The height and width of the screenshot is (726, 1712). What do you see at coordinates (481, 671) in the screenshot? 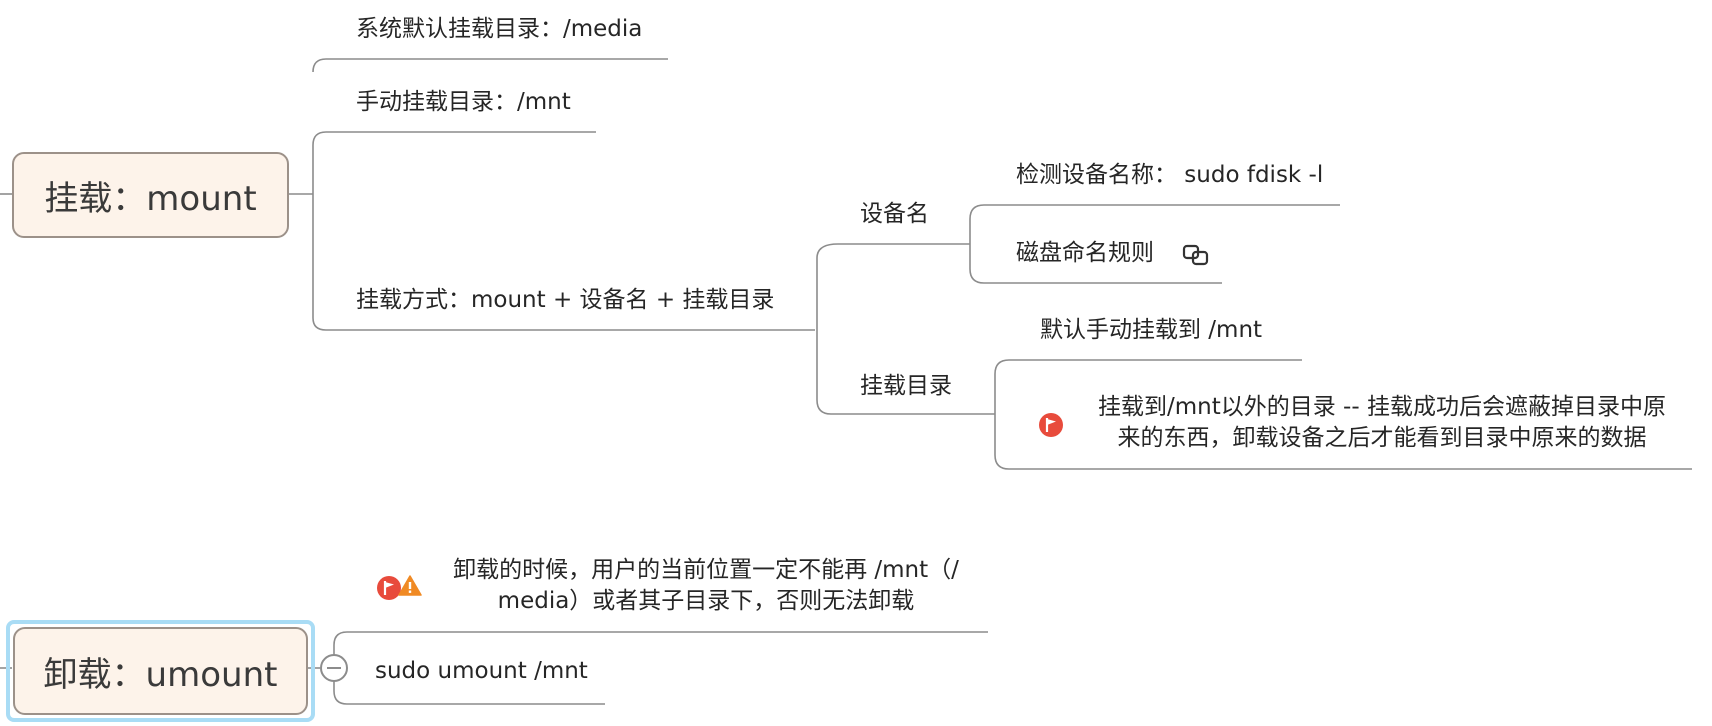
I see `umount-command: sudo umount /mnt` at bounding box center [481, 671].